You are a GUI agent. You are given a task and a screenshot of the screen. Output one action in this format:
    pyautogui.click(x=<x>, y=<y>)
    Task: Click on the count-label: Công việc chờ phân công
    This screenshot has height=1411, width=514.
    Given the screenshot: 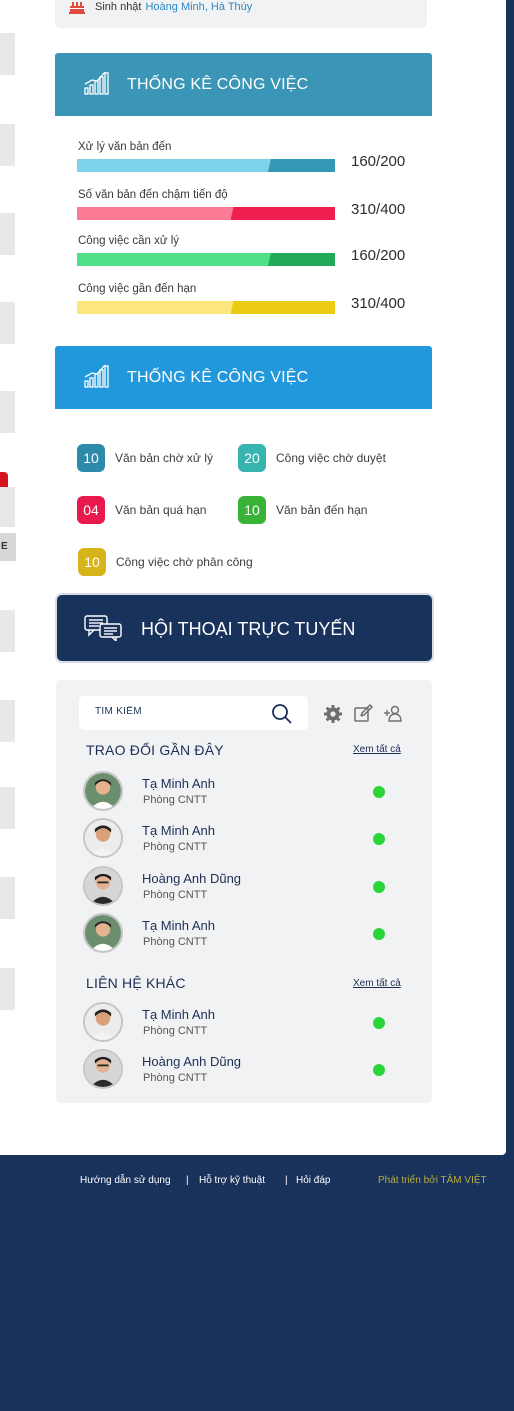 What is the action you would take?
    pyautogui.click(x=184, y=562)
    